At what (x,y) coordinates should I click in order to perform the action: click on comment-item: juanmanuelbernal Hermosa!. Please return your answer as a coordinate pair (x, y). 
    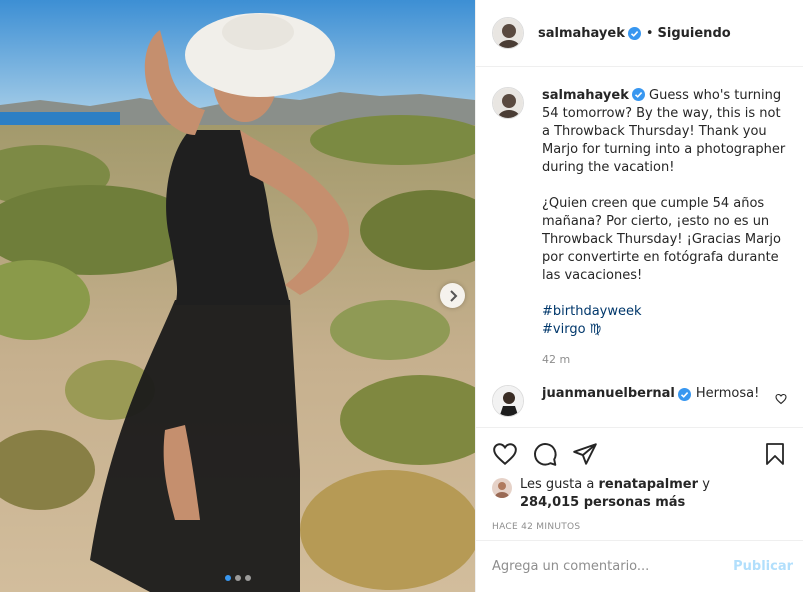
    Looking at the image, I should click on (639, 401).